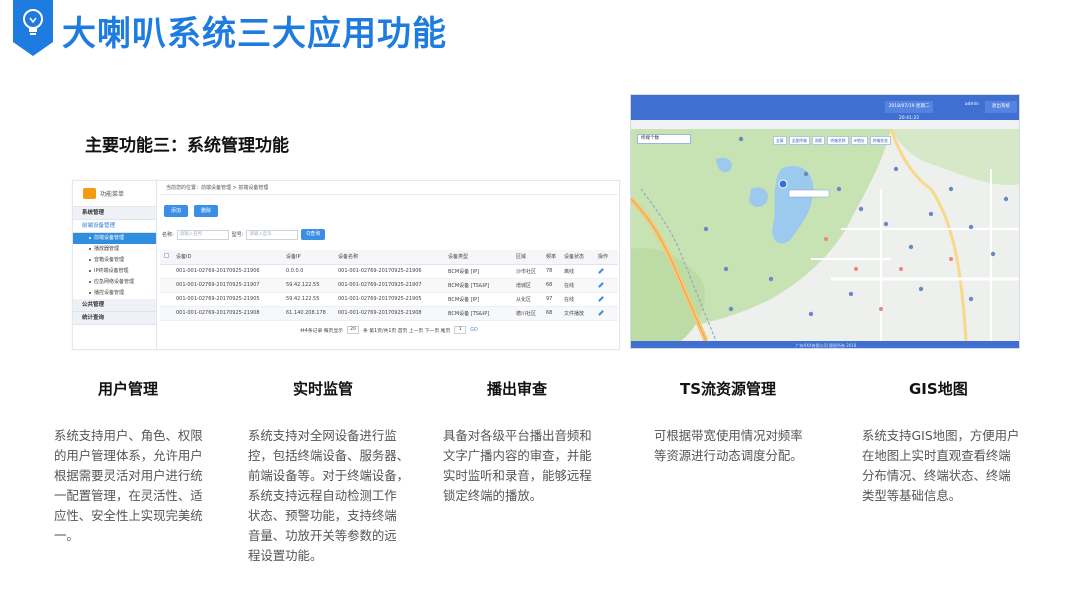 The image size is (1080, 608). What do you see at coordinates (880, 140) in the screenshot?
I see `terminal-status-button: 终端状态` at bounding box center [880, 140].